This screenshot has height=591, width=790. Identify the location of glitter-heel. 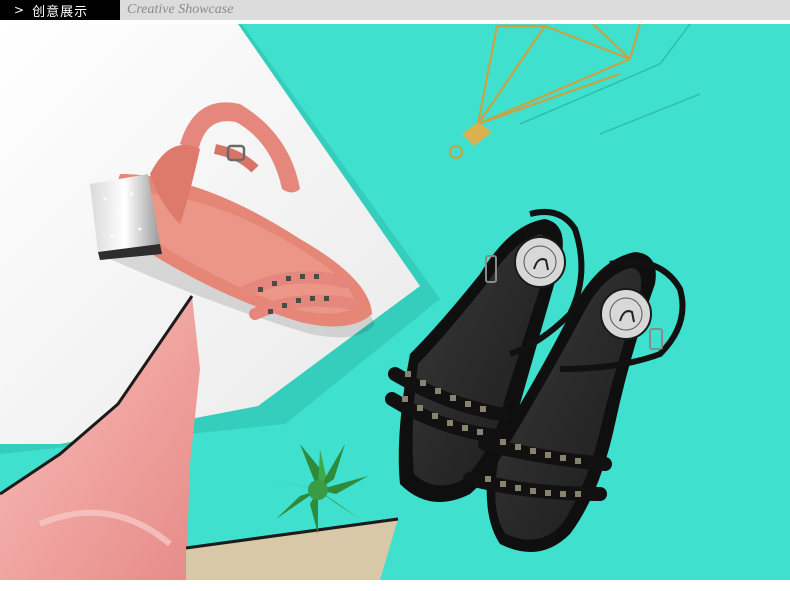
(125, 213).